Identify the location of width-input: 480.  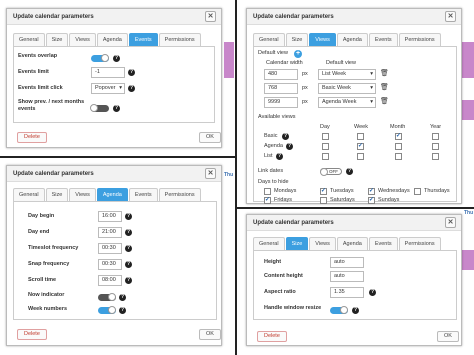
(281, 74).